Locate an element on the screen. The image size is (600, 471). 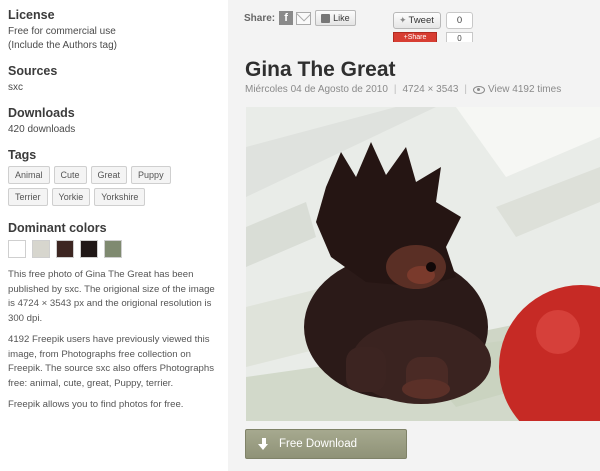
gplus-count: 0 is located at coordinates (459, 37).